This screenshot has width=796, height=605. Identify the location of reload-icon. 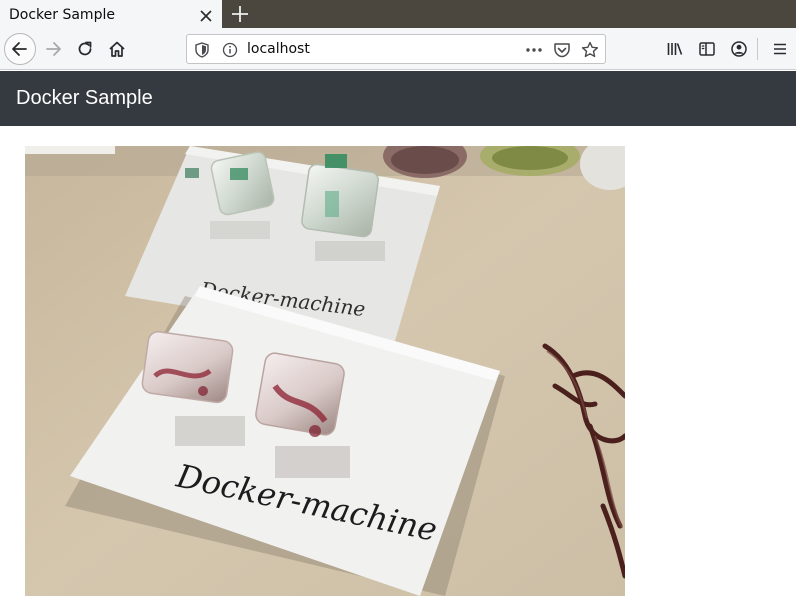
(85, 48).